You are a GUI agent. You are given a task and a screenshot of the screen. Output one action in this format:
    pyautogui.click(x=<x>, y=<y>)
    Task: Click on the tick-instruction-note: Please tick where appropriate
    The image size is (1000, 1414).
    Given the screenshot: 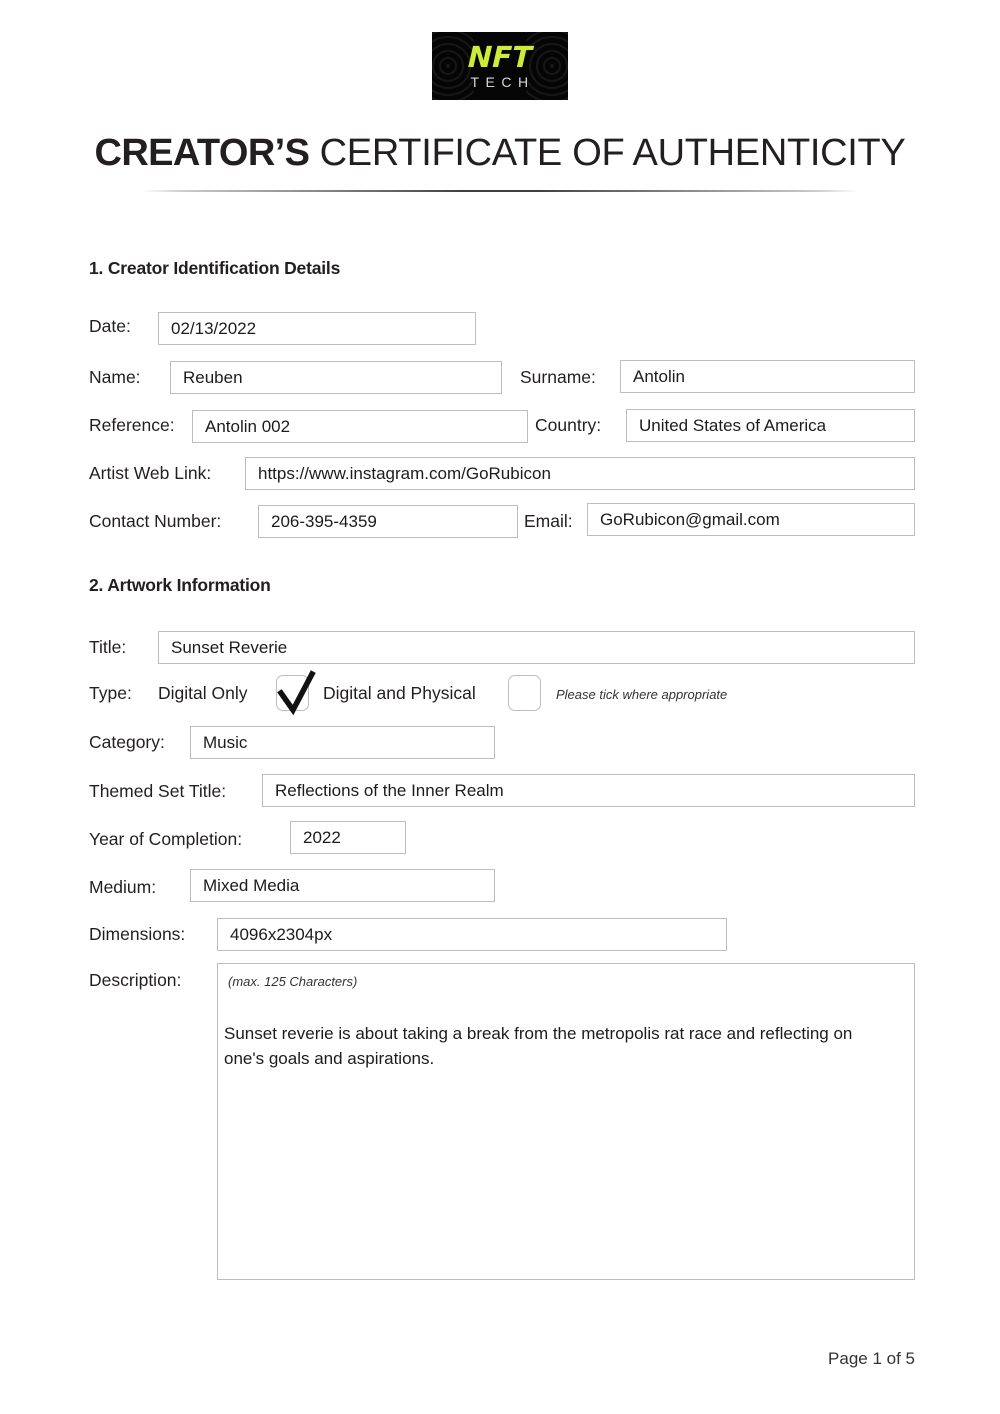 What is the action you would take?
    pyautogui.click(x=642, y=694)
    